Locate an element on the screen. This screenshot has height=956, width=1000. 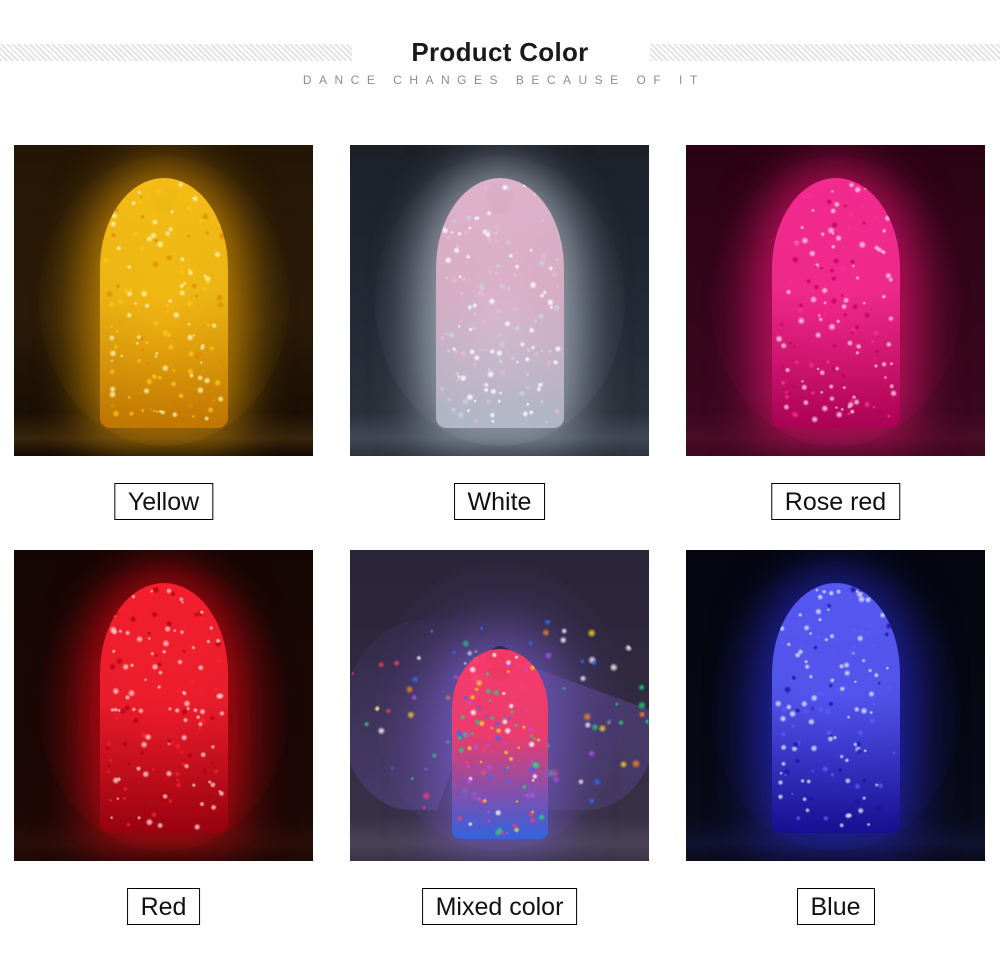
color-label-box: Rose red is located at coordinates (835, 501).